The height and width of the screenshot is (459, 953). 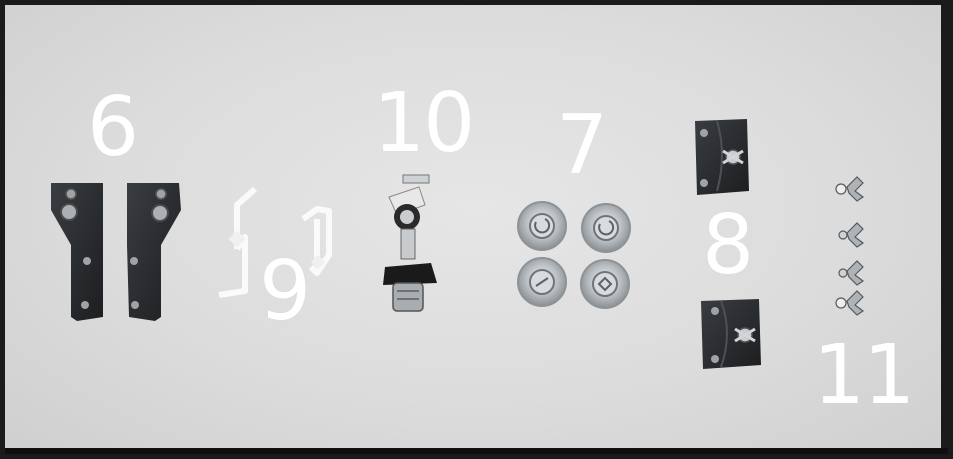 I want to click on lock-and-keys, so click(x=410, y=243).